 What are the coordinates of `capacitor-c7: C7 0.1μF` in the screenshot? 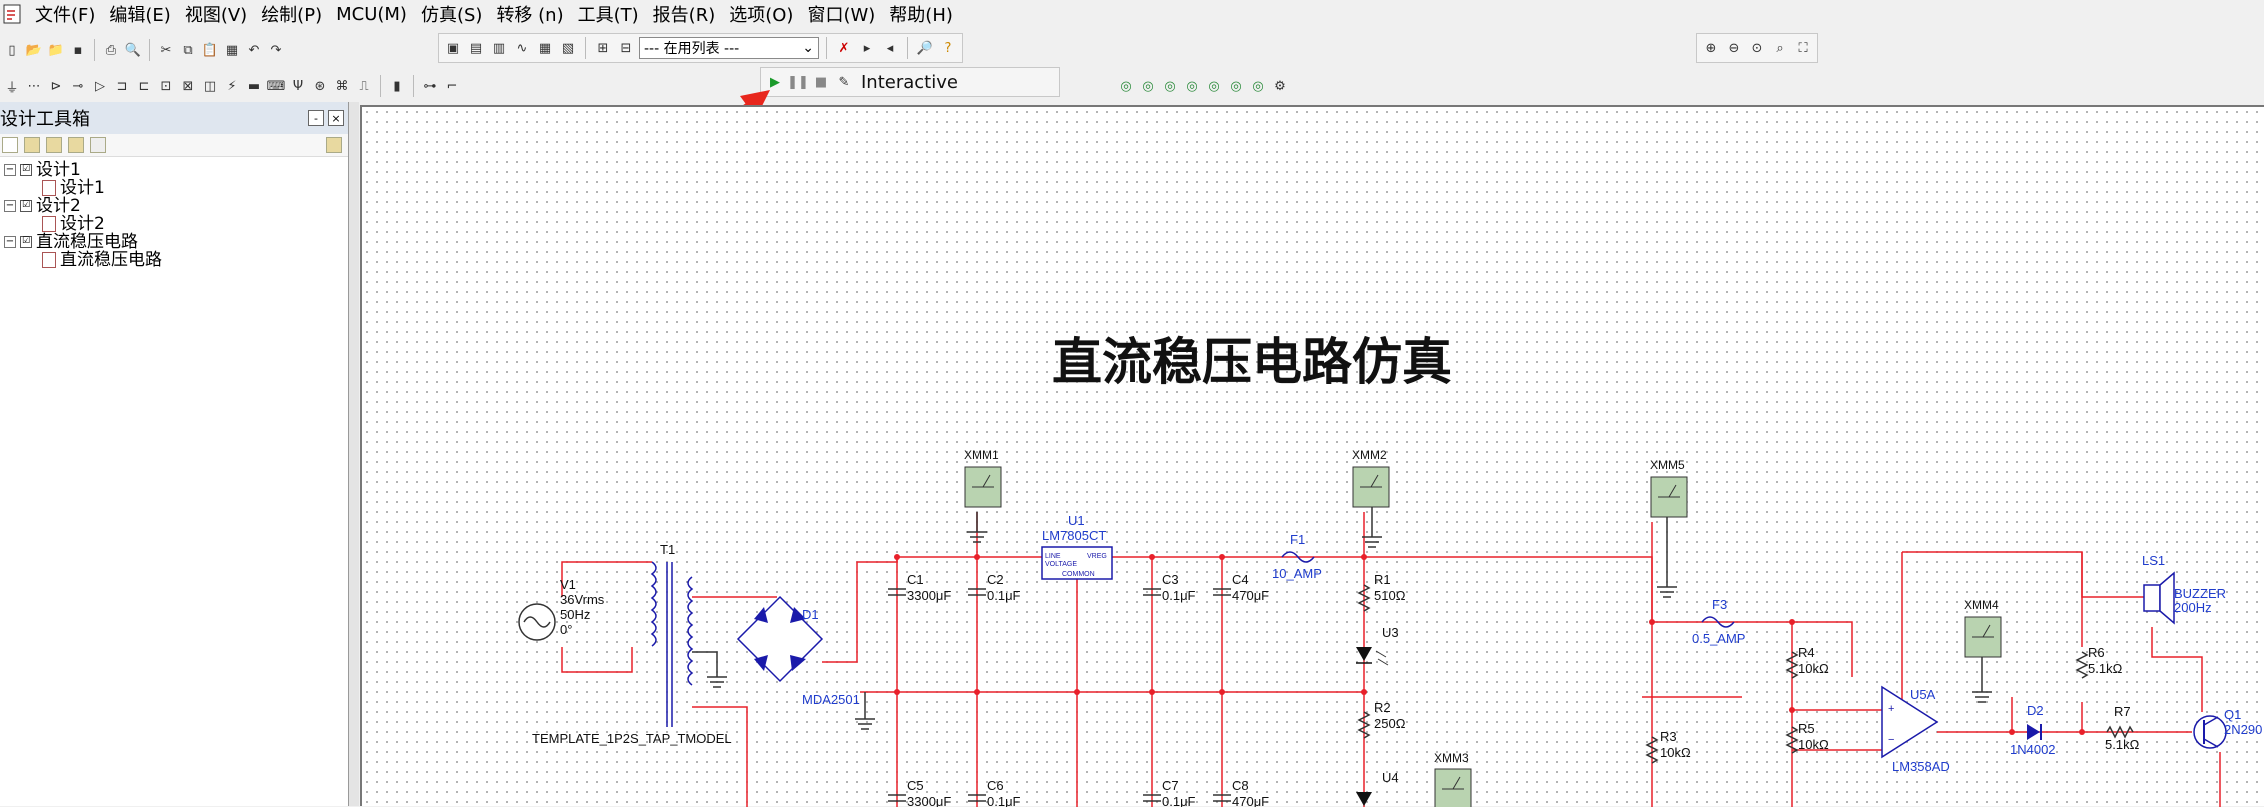 It's located at (1169, 792).